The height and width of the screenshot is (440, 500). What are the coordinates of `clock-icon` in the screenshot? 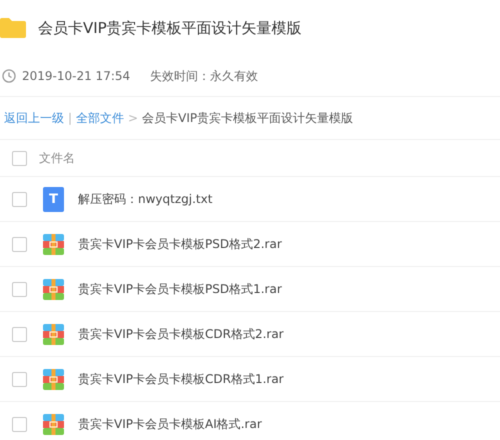 It's located at (9, 76).